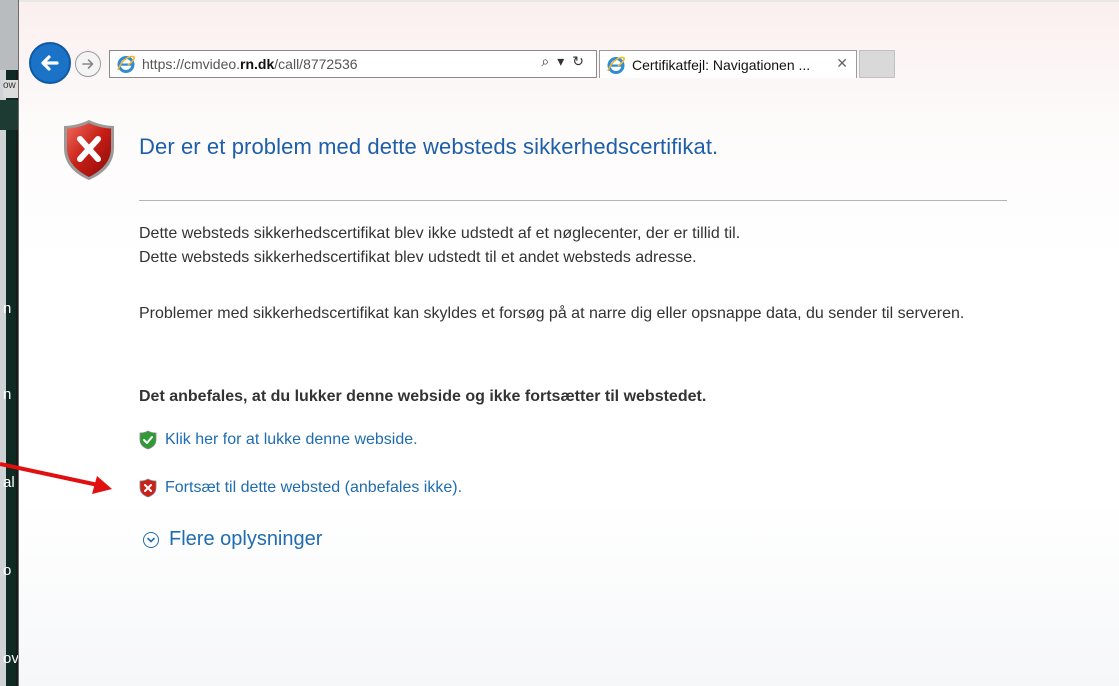  I want to click on search-dropdown-icon: ▾, so click(560, 62).